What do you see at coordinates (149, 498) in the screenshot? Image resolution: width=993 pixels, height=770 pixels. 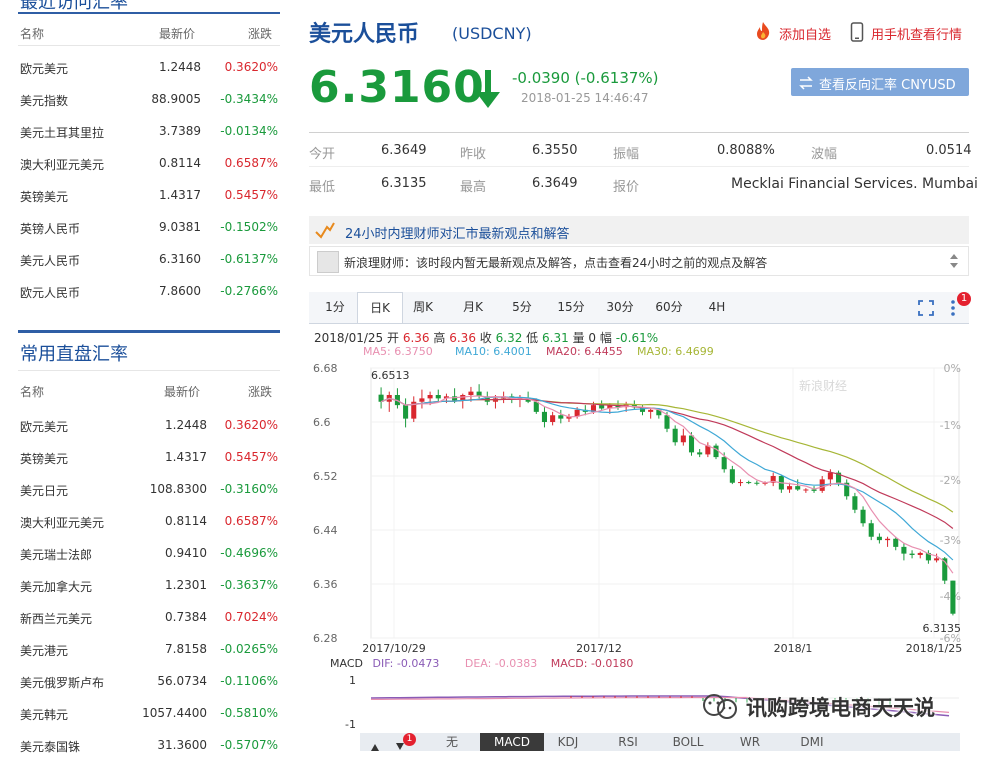 I see `rate-row: 美元日元 108.8300 -0.3160%` at bounding box center [149, 498].